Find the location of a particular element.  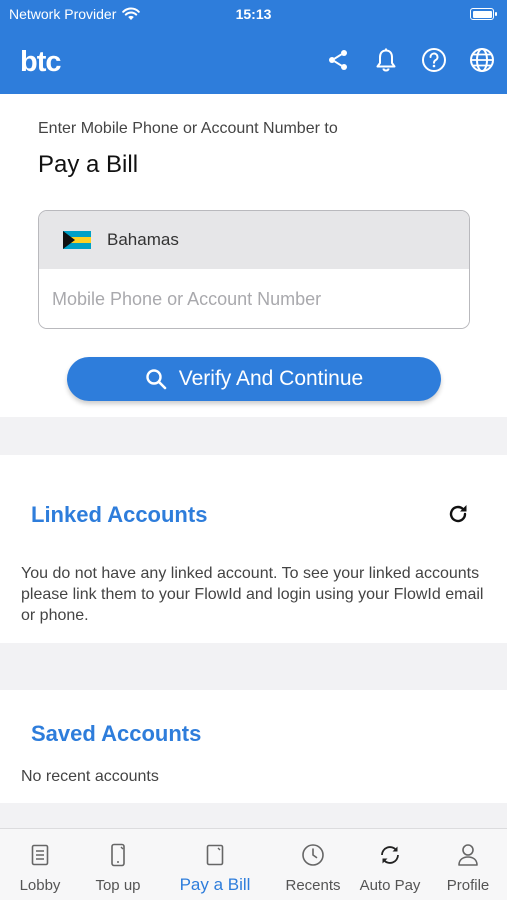

notifications-button is located at coordinates (386, 60).